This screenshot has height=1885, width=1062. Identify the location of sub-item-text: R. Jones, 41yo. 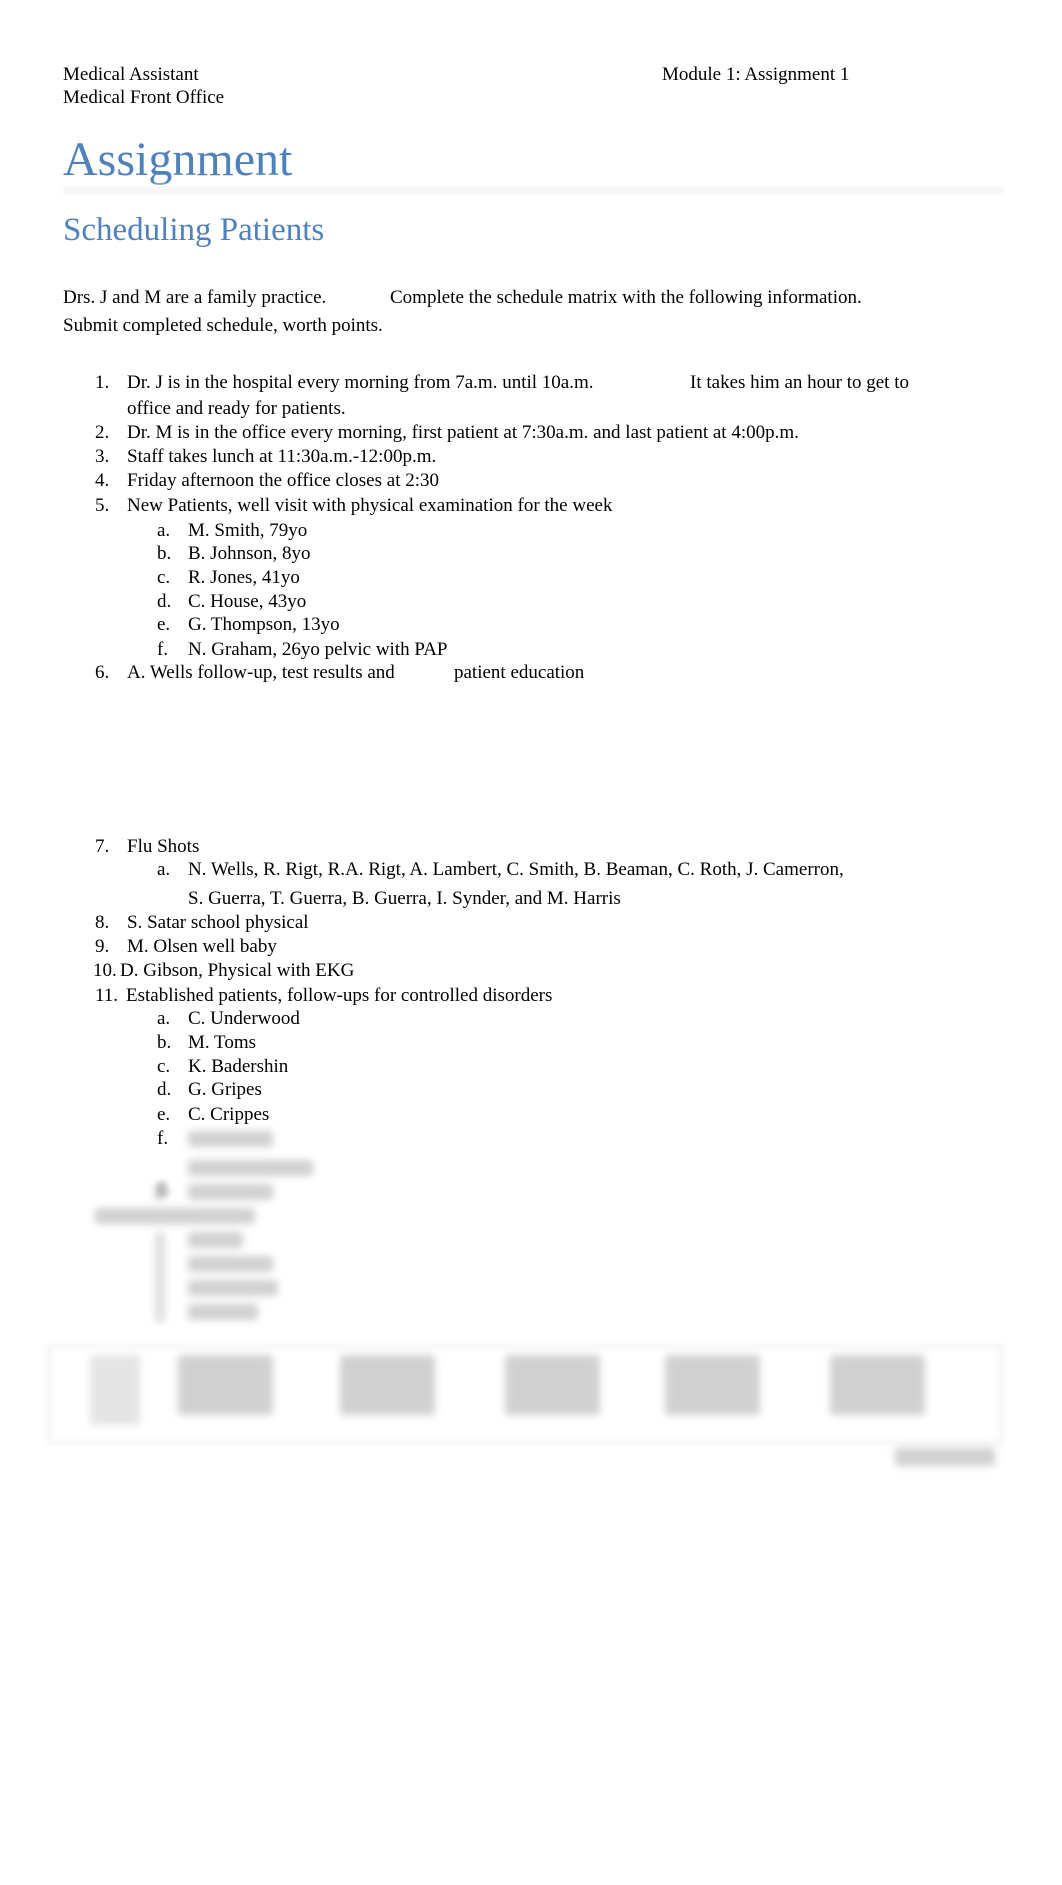
(244, 577).